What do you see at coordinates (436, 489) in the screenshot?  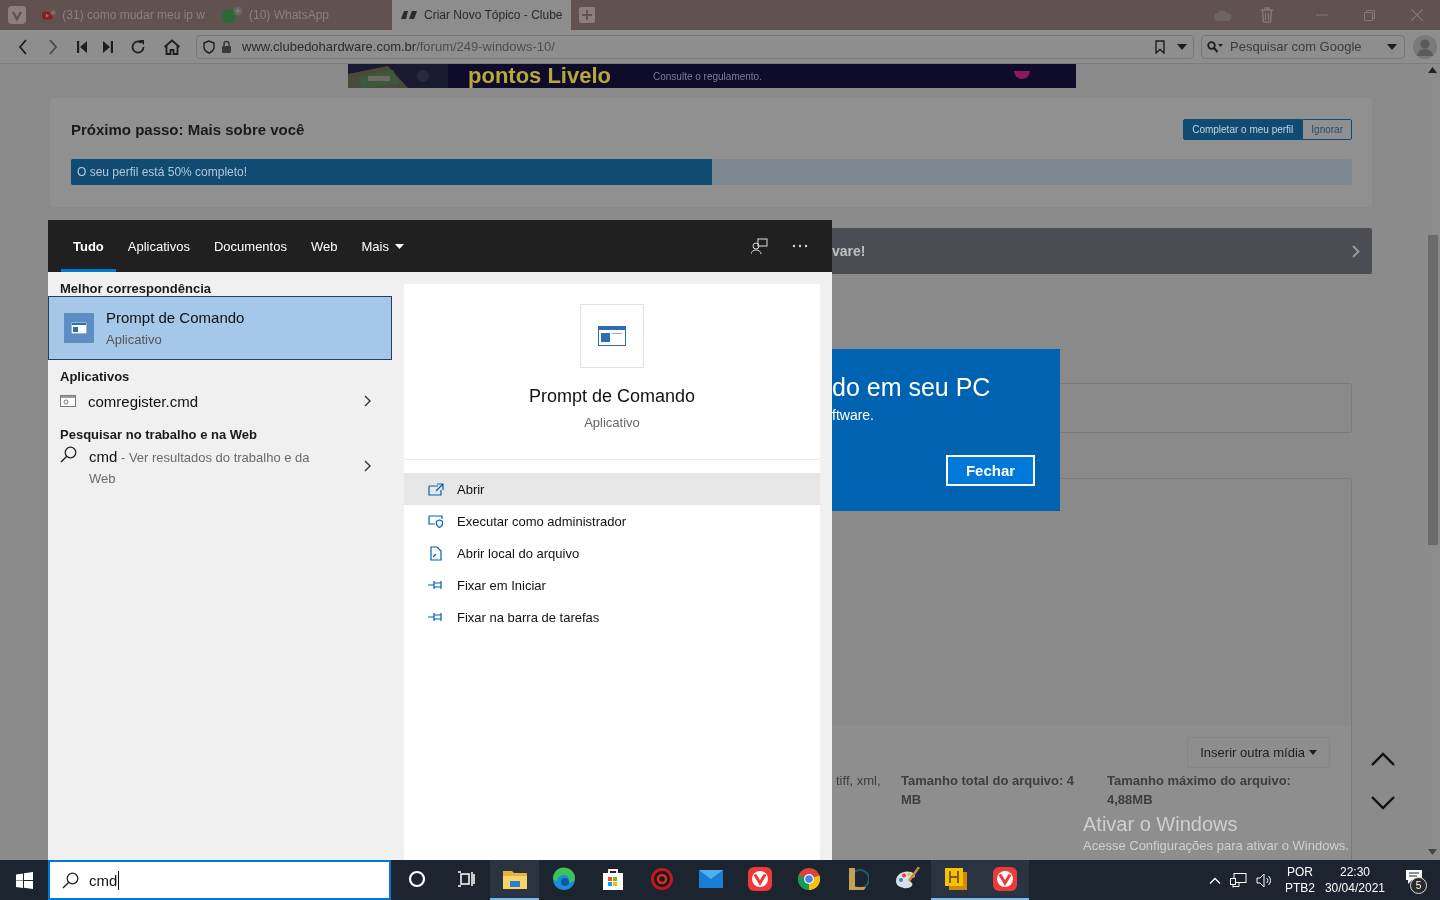 I see `open-window-icon` at bounding box center [436, 489].